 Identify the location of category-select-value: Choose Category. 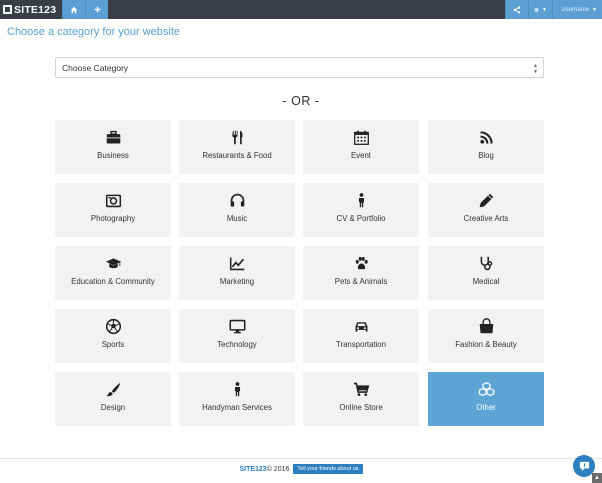
(95, 67).